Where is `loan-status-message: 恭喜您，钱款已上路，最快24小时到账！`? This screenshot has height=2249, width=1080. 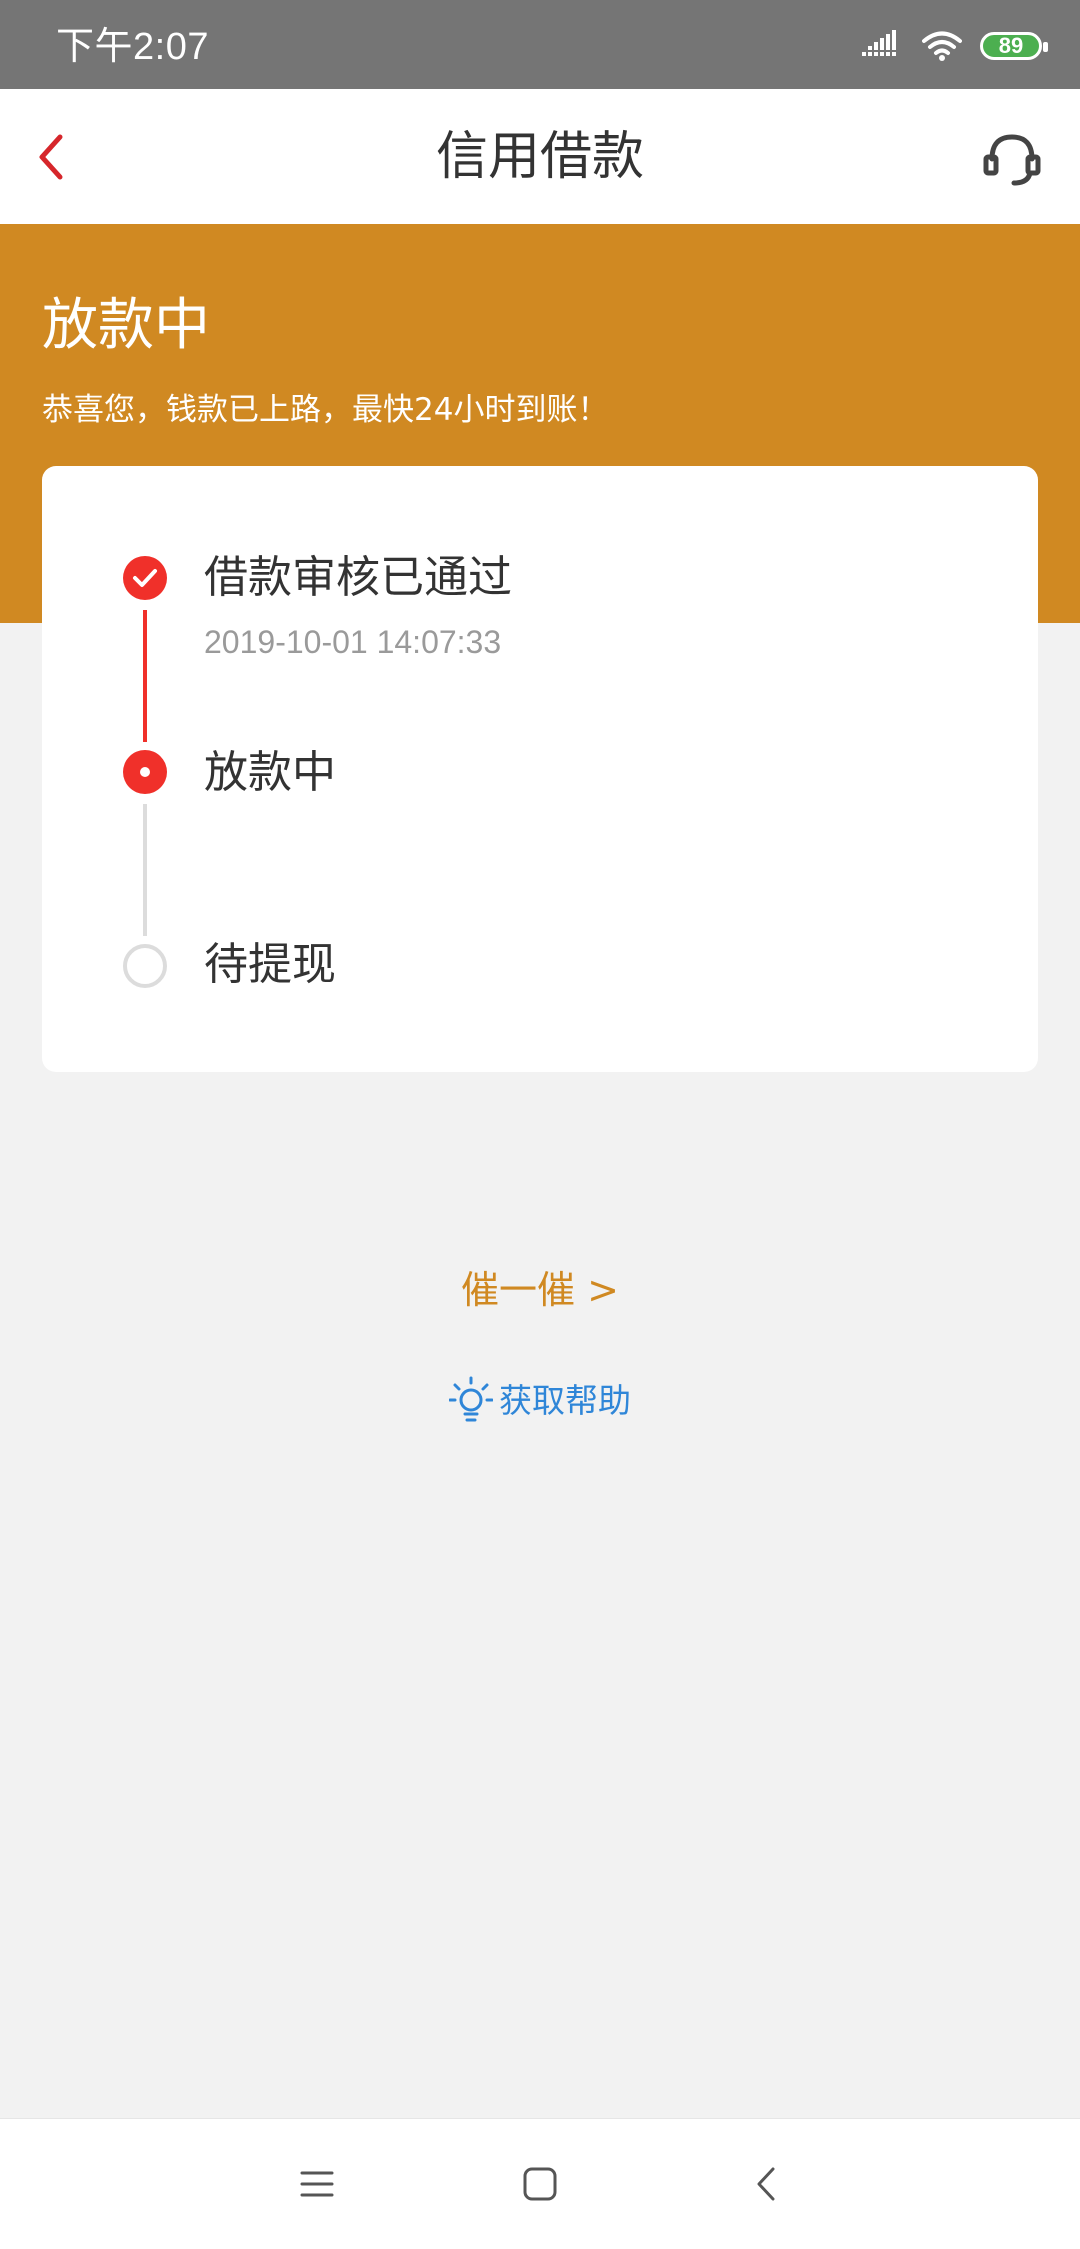 loan-status-message: 恭喜您，钱款已上路，最快24小时到账！ is located at coordinates (325, 410).